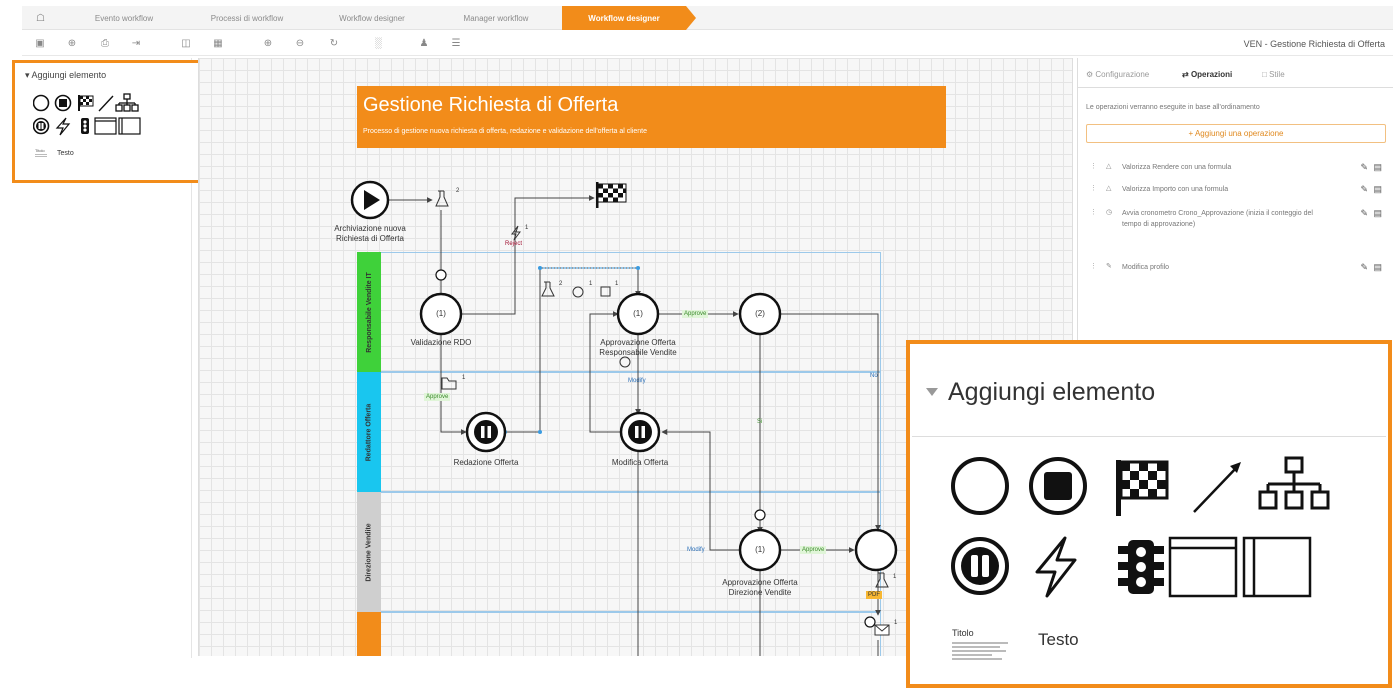 The image size is (1393, 689). I want to click on formula-marker-2-icon, so click(548, 289).